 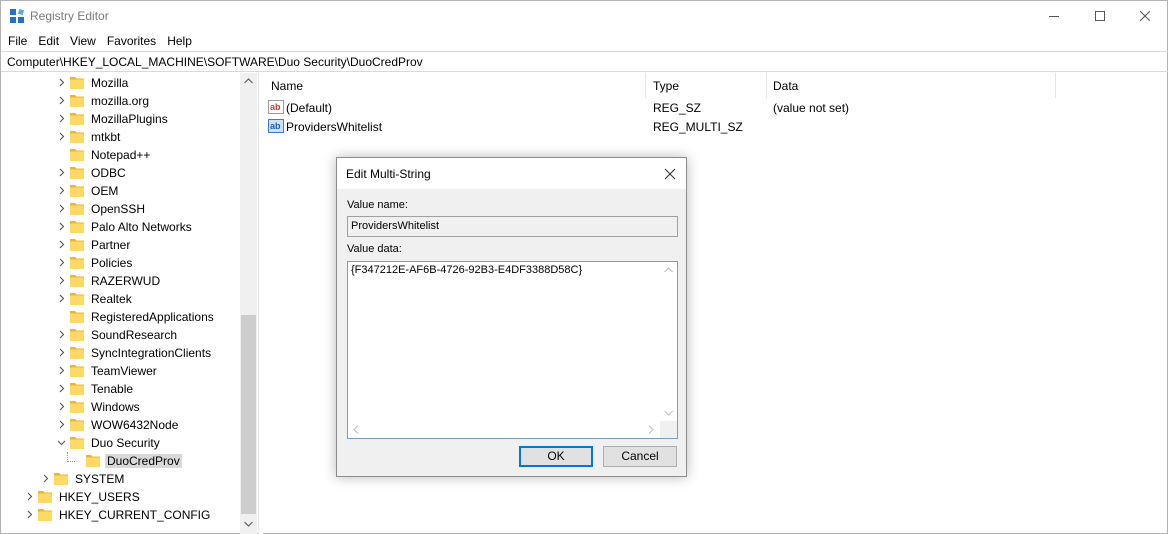 I want to click on tree-item: TeamViewer, so click(x=121, y=371).